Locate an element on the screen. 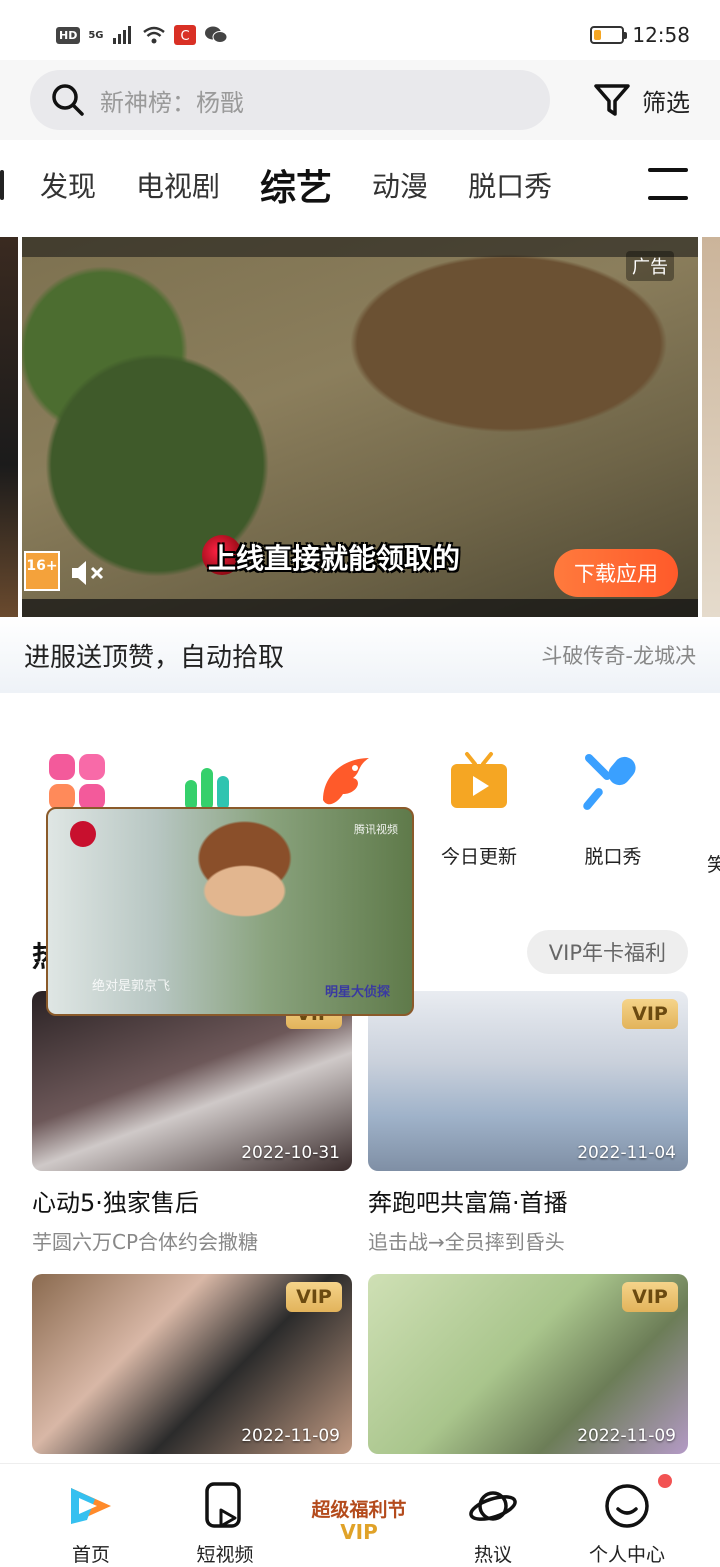 The height and width of the screenshot is (1567, 720). quick-entry-peek: 笑 is located at coordinates (713, 863).